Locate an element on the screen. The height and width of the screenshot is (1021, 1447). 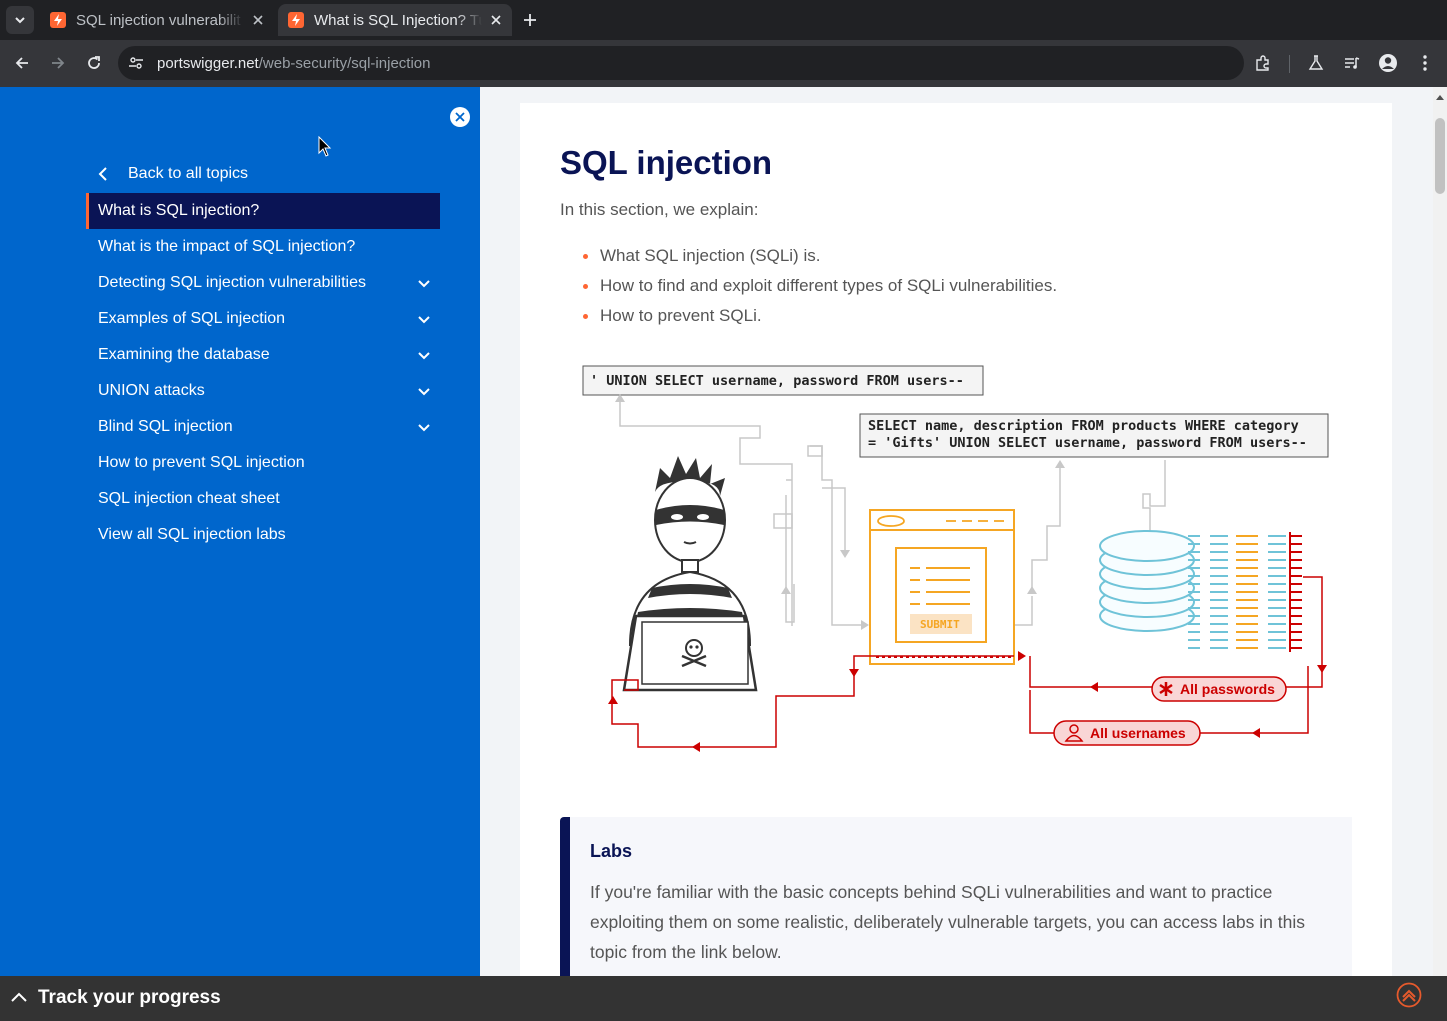
sidebar-item-label: Examples of SQL injection is located at coordinates (192, 318).